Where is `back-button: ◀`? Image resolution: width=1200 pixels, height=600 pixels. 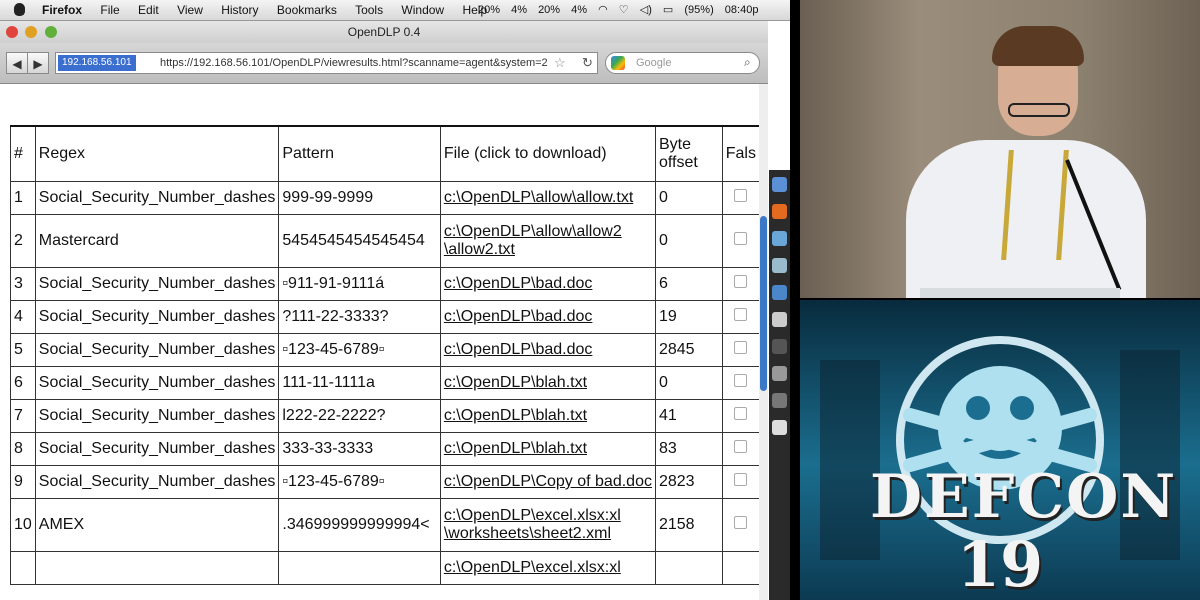 back-button: ◀ is located at coordinates (17, 63).